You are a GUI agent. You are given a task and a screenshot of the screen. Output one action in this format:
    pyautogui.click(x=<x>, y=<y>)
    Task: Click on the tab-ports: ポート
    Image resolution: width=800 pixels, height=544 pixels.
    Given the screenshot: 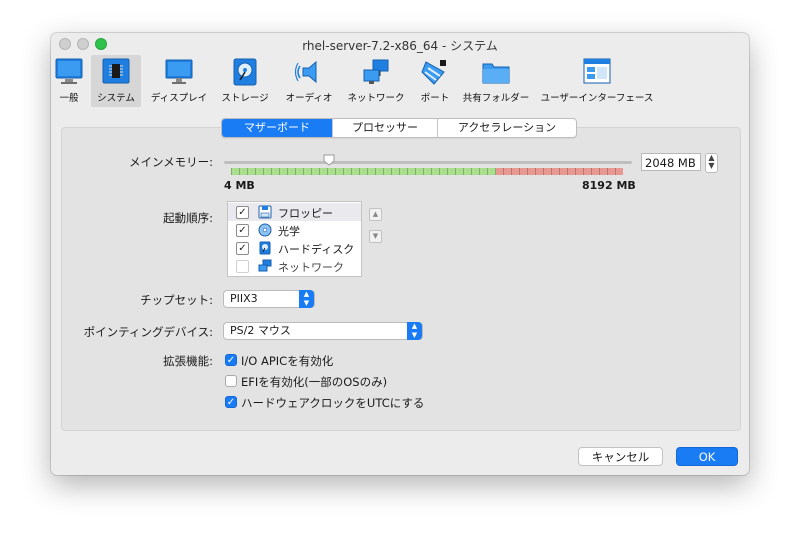 What is the action you would take?
    pyautogui.click(x=435, y=81)
    